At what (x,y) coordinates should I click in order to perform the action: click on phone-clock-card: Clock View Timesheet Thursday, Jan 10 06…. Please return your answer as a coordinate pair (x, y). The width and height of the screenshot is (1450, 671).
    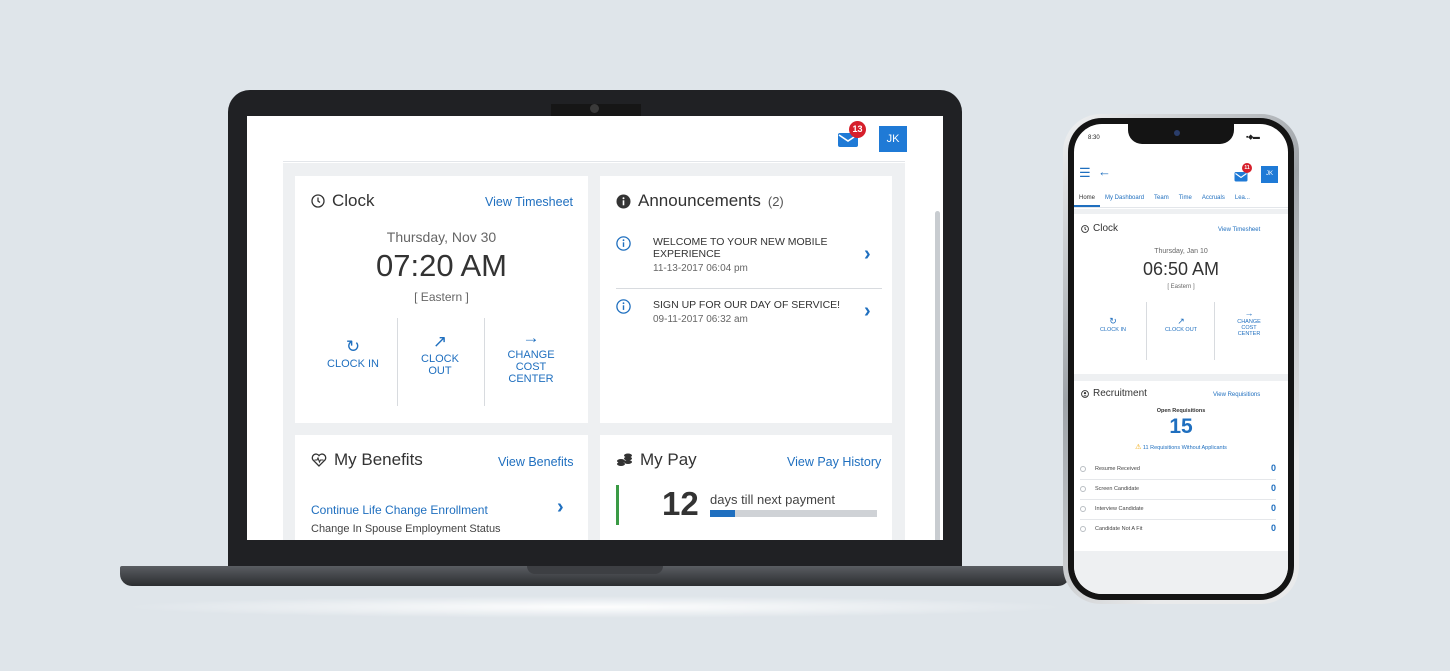
    Looking at the image, I should click on (1181, 294).